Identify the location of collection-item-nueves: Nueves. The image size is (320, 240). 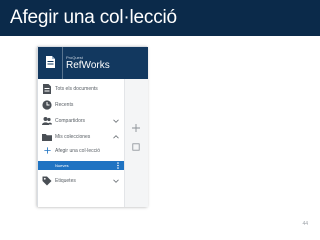
(81, 165).